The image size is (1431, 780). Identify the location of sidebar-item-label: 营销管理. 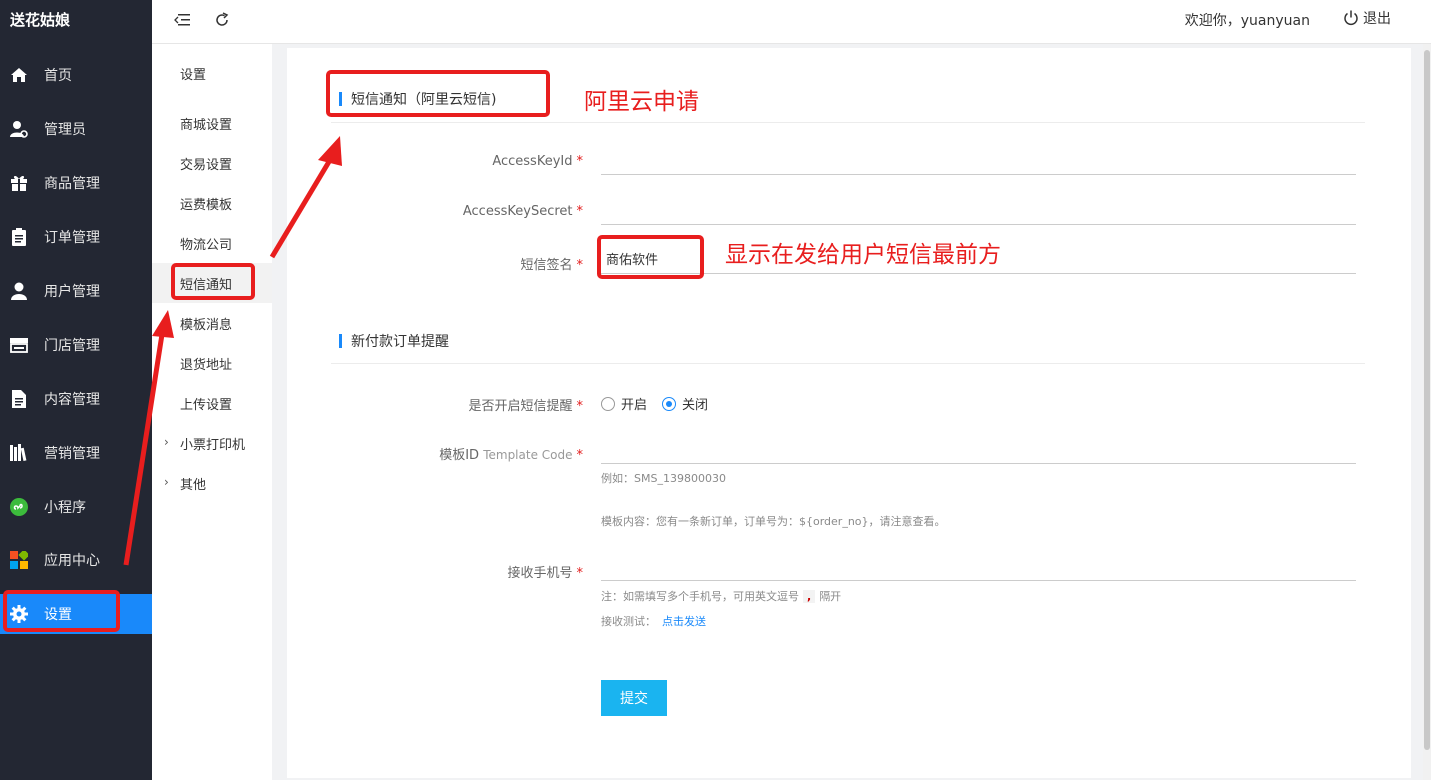
(72, 454).